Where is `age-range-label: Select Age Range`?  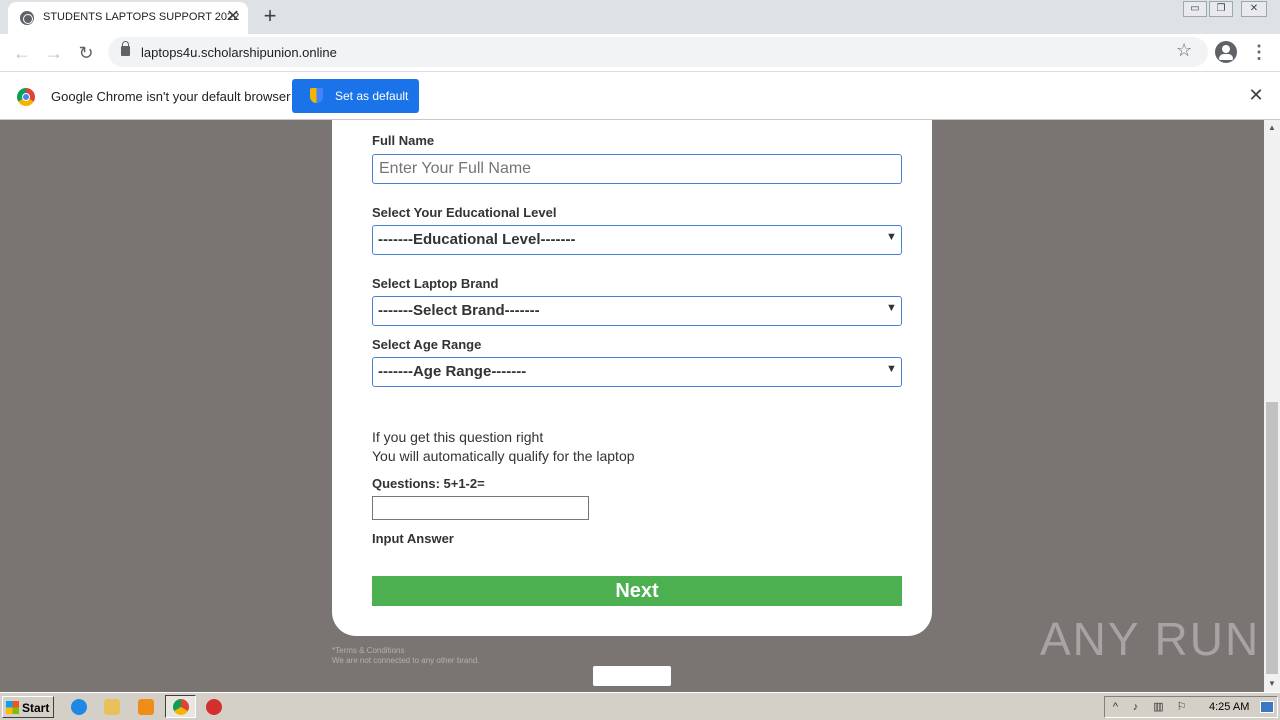 age-range-label: Select Age Range is located at coordinates (427, 344).